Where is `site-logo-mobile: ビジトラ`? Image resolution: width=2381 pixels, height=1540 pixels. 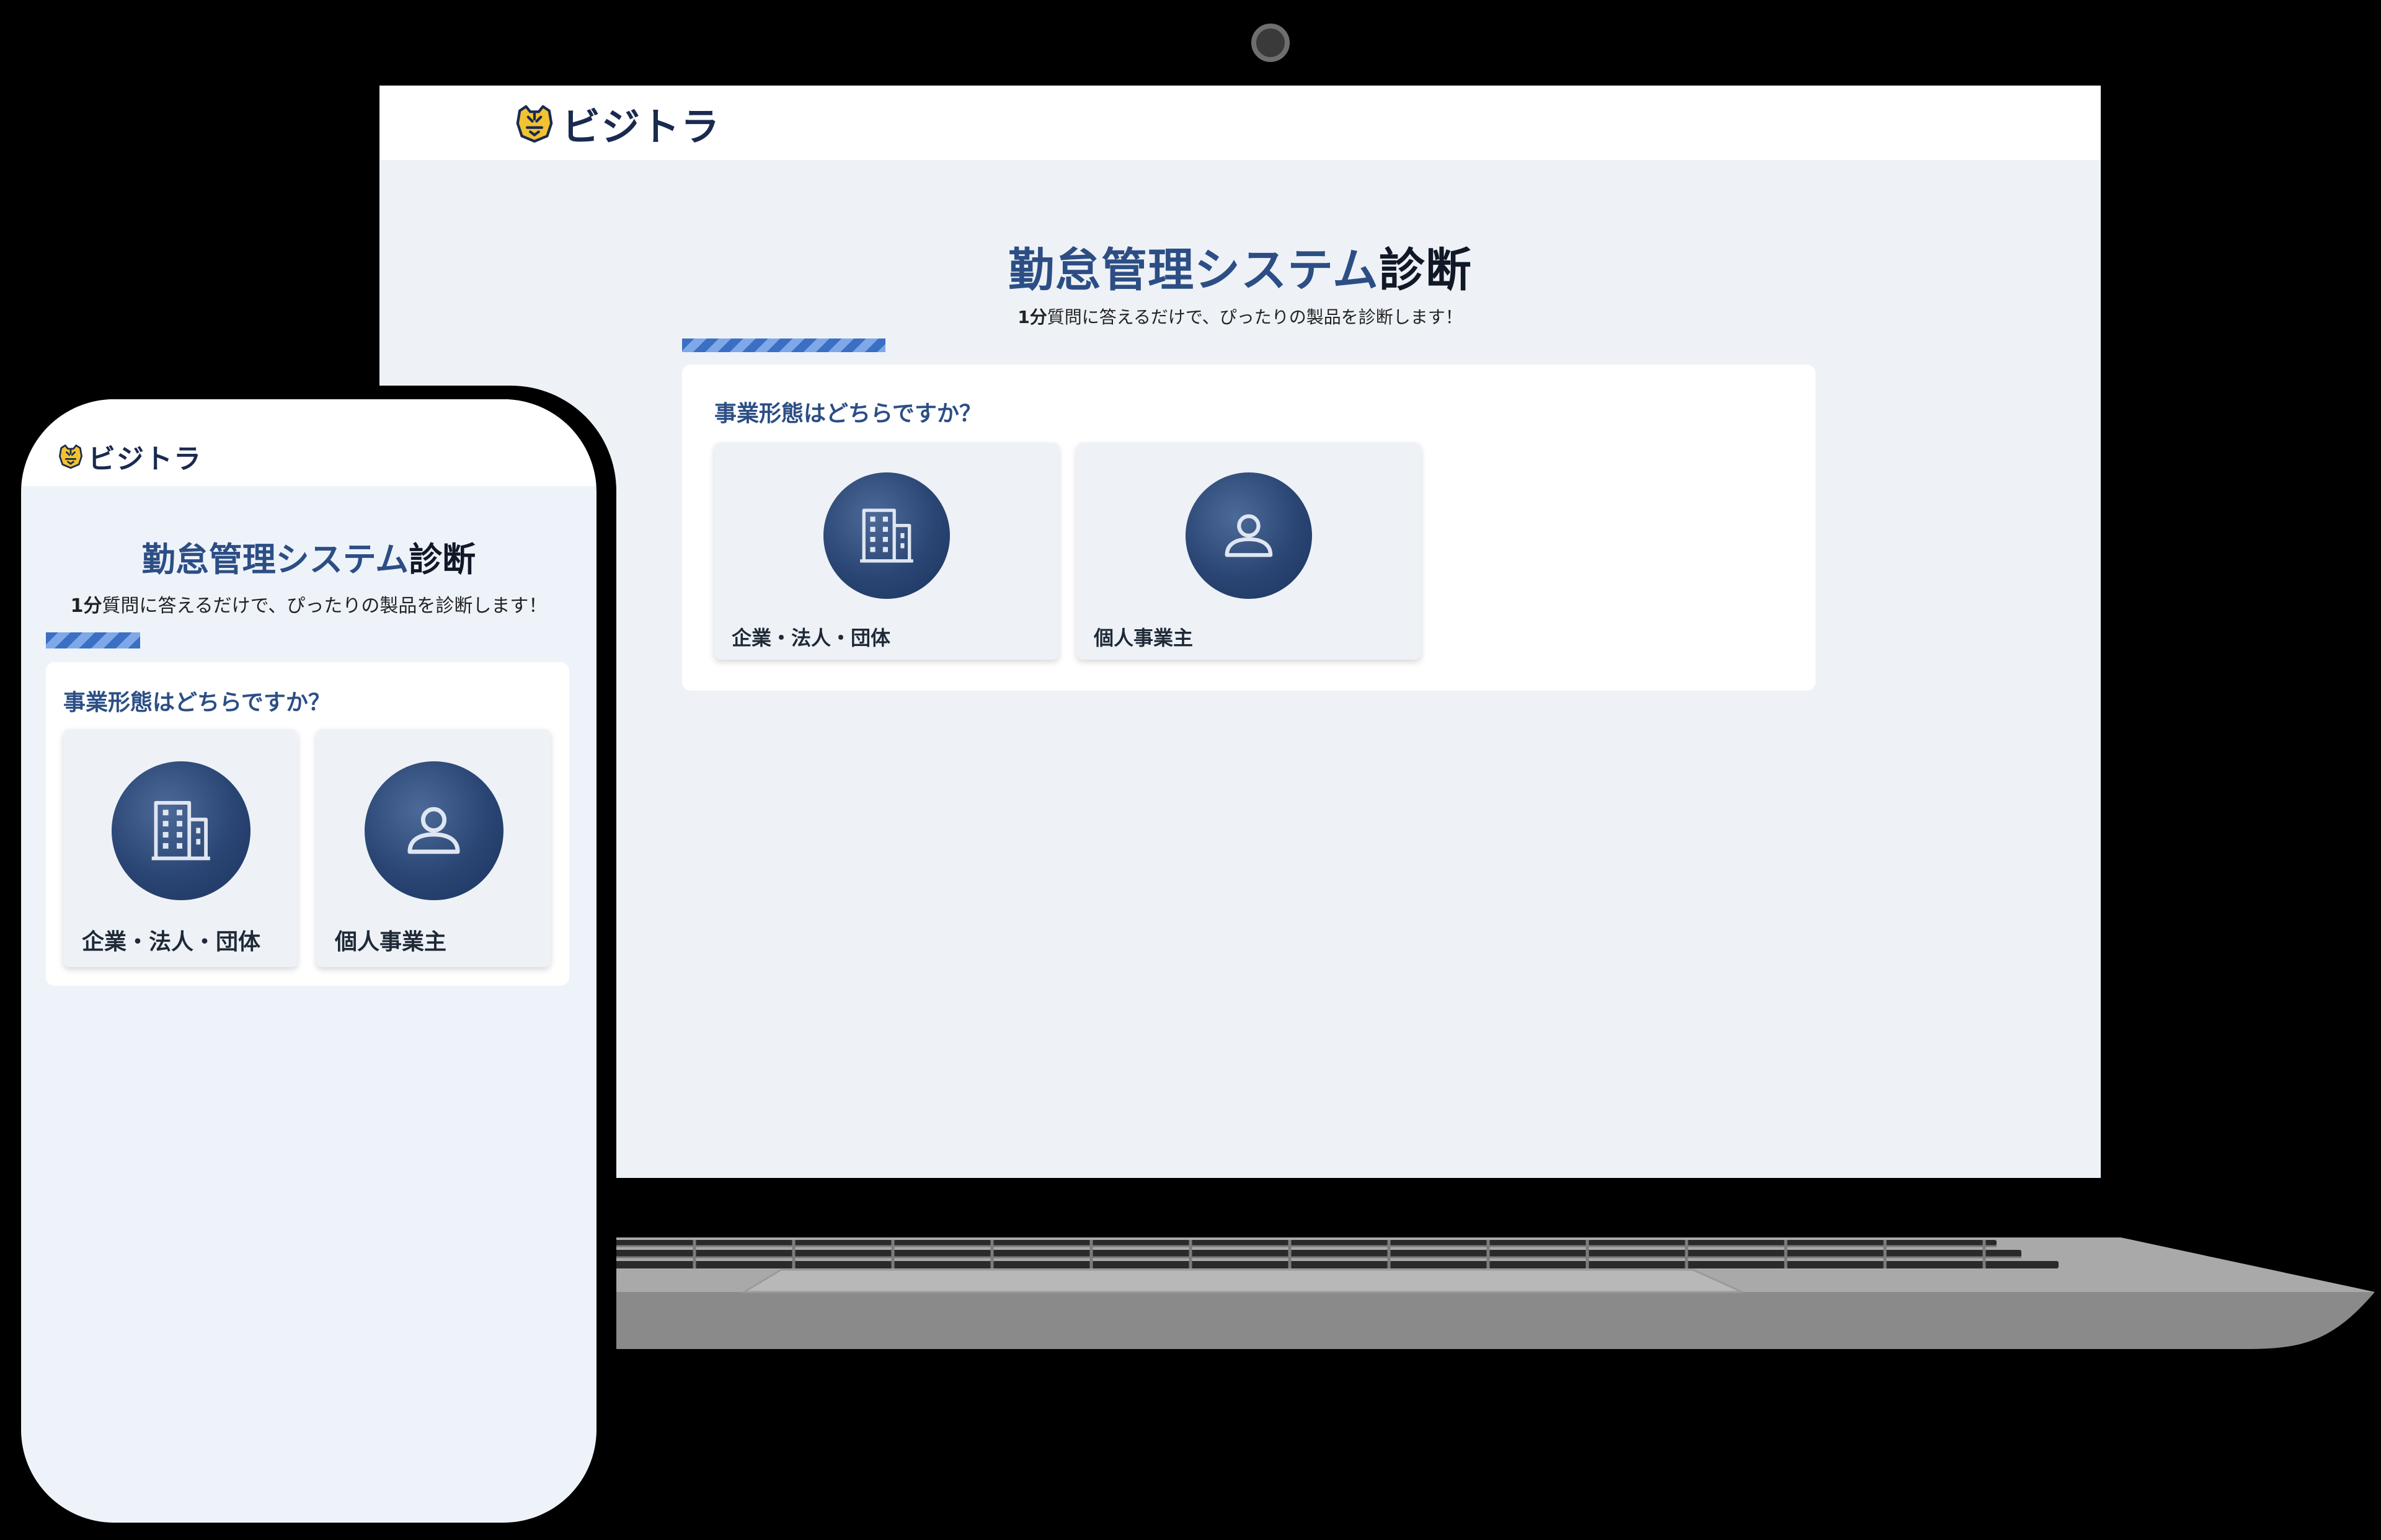 site-logo-mobile: ビジトラ is located at coordinates (129, 457).